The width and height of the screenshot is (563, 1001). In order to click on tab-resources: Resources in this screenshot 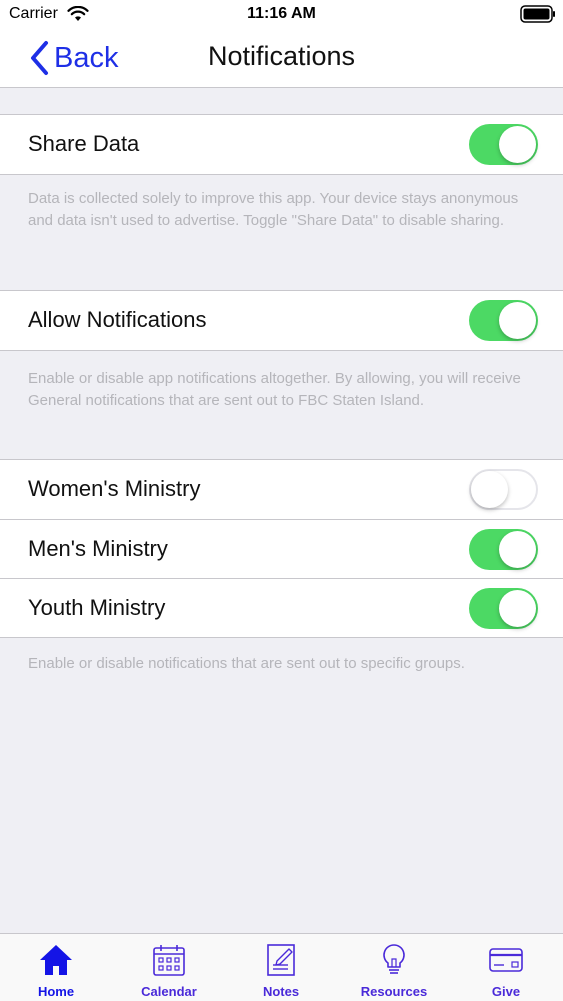, I will do `click(394, 967)`.